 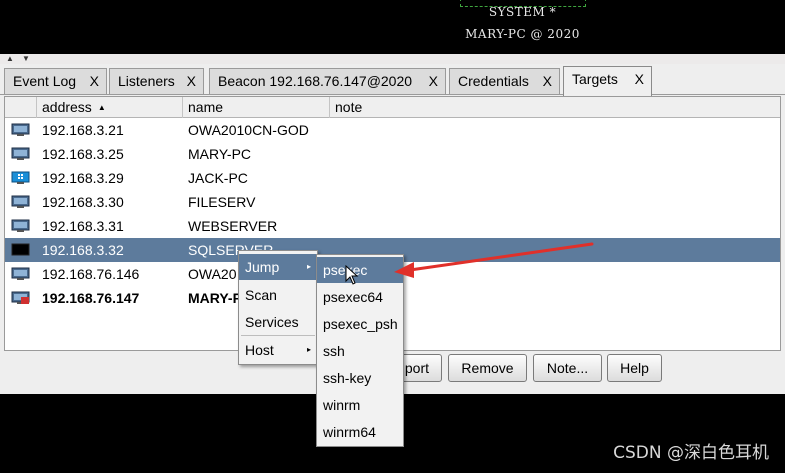 What do you see at coordinates (352, 275) in the screenshot?
I see `mouse-cursor-icon` at bounding box center [352, 275].